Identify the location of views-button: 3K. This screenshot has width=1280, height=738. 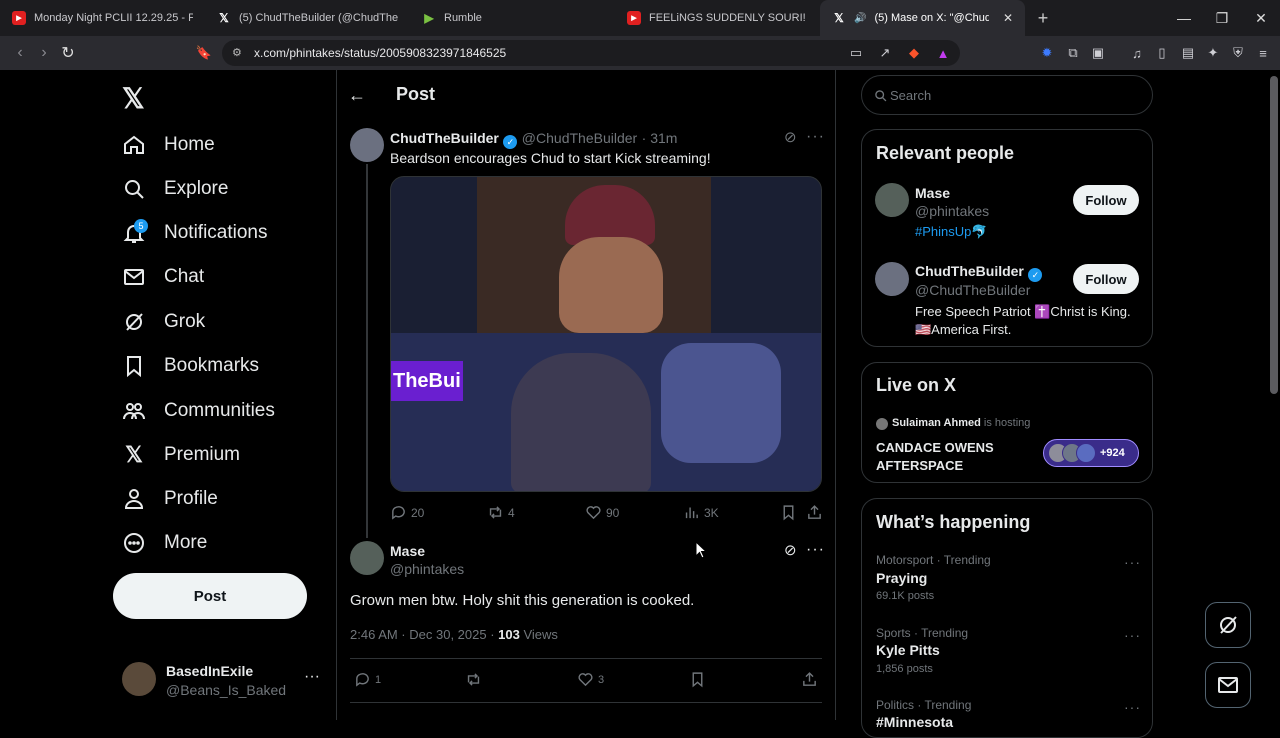
(701, 512).